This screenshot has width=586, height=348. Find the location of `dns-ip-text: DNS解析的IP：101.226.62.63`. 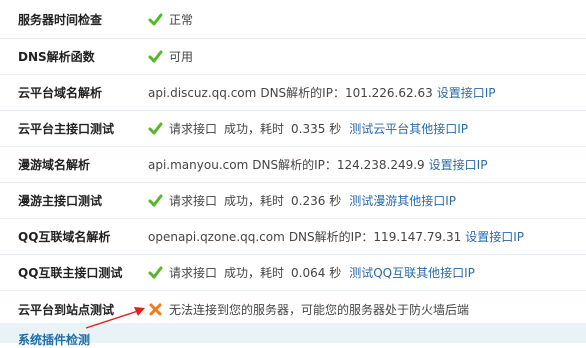

dns-ip-text: DNS解析的IP：101.226.62.63 is located at coordinates (346, 93).